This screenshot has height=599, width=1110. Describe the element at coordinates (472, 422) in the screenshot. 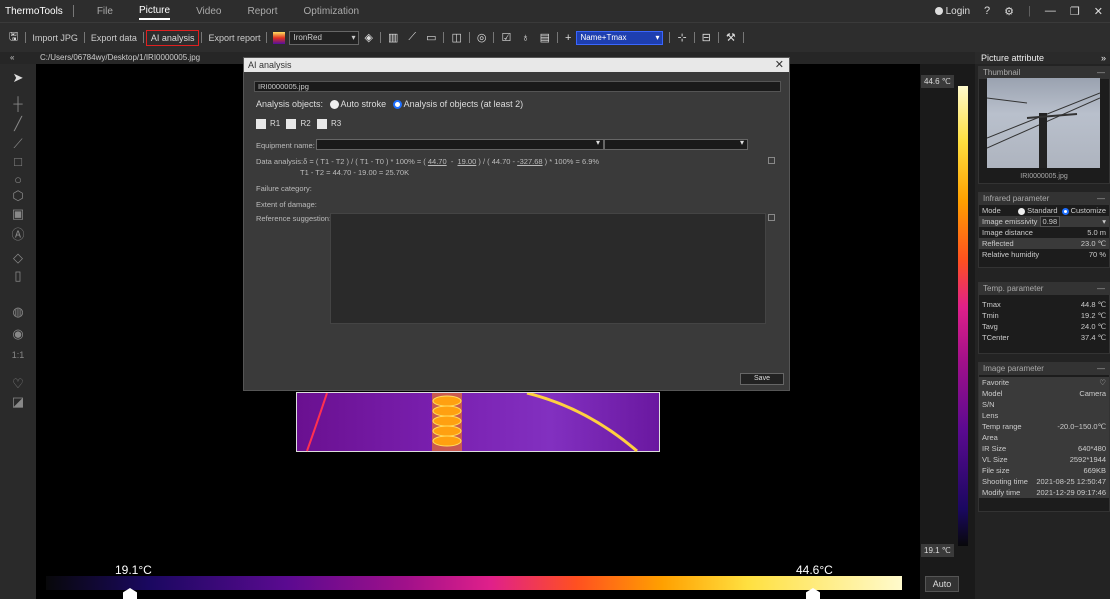

I see `thermal-image-art` at that location.